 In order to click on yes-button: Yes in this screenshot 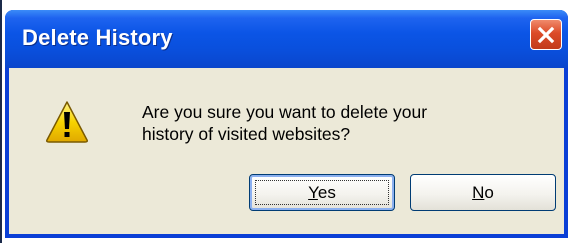, I will do `click(322, 192)`.